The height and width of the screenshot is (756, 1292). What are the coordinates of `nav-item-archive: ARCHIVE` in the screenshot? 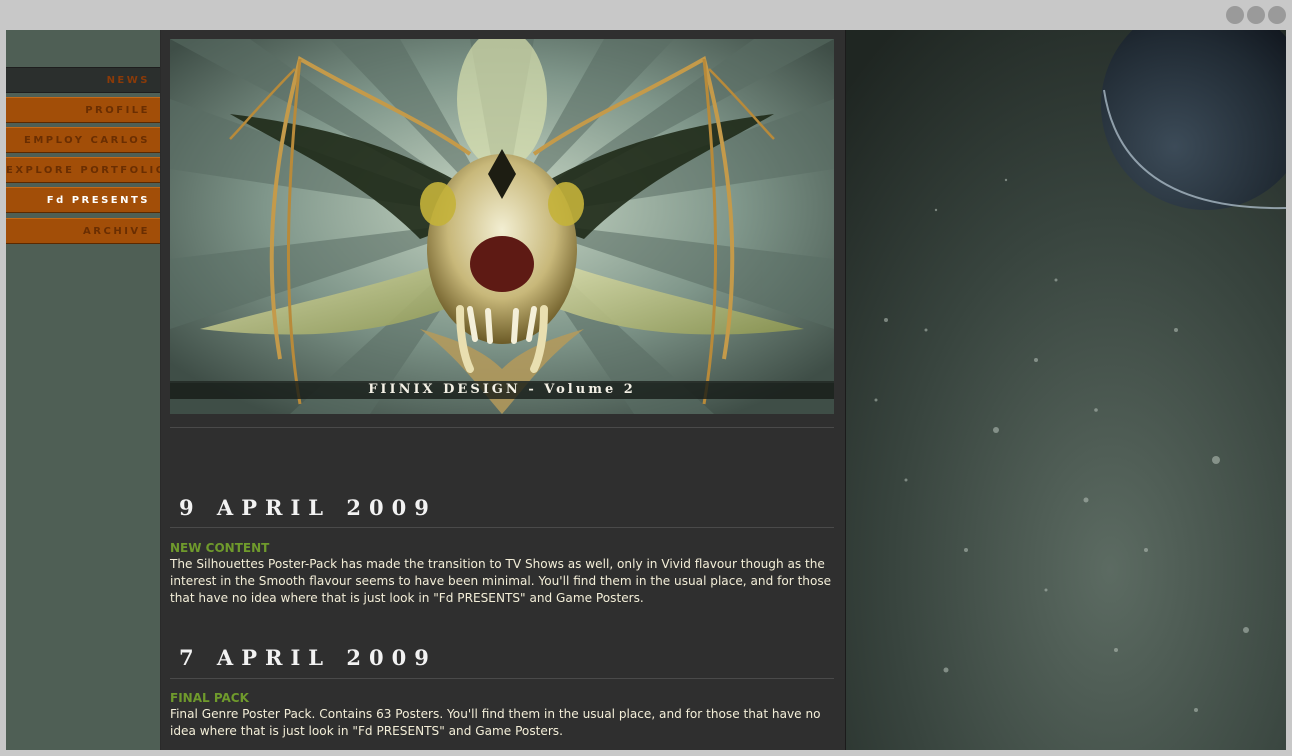 It's located at (83, 231).